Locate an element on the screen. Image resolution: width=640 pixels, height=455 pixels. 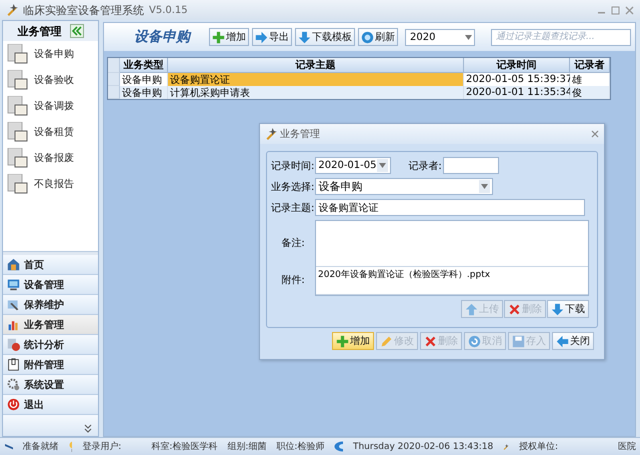
floppy-icon is located at coordinates (518, 341).